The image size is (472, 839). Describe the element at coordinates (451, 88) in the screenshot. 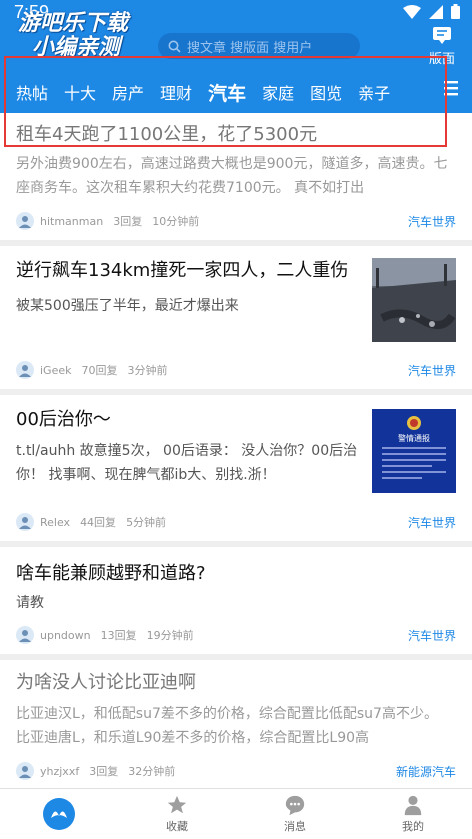

I see `menu-icon` at that location.